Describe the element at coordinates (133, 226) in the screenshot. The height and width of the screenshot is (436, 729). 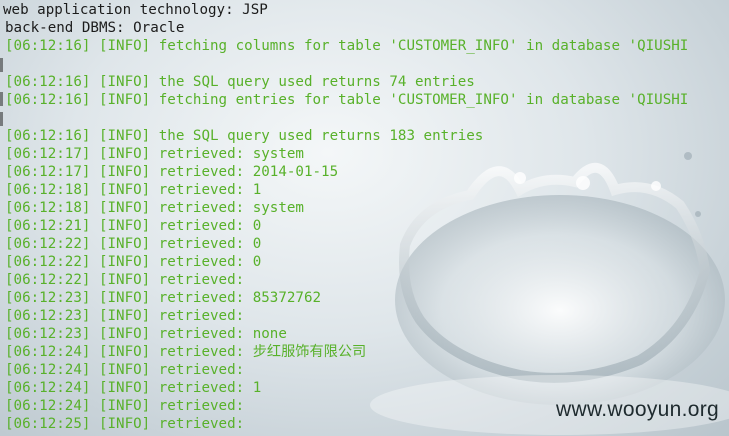
I see `terminal-log-line: [06:12:21] [INFO] retrieved: 0` at that location.